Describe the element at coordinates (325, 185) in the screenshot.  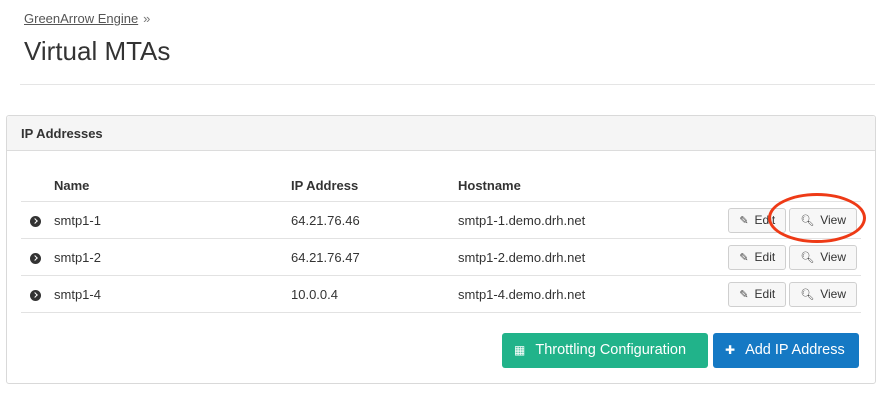
I see `header-ip-address: IP Address` at that location.